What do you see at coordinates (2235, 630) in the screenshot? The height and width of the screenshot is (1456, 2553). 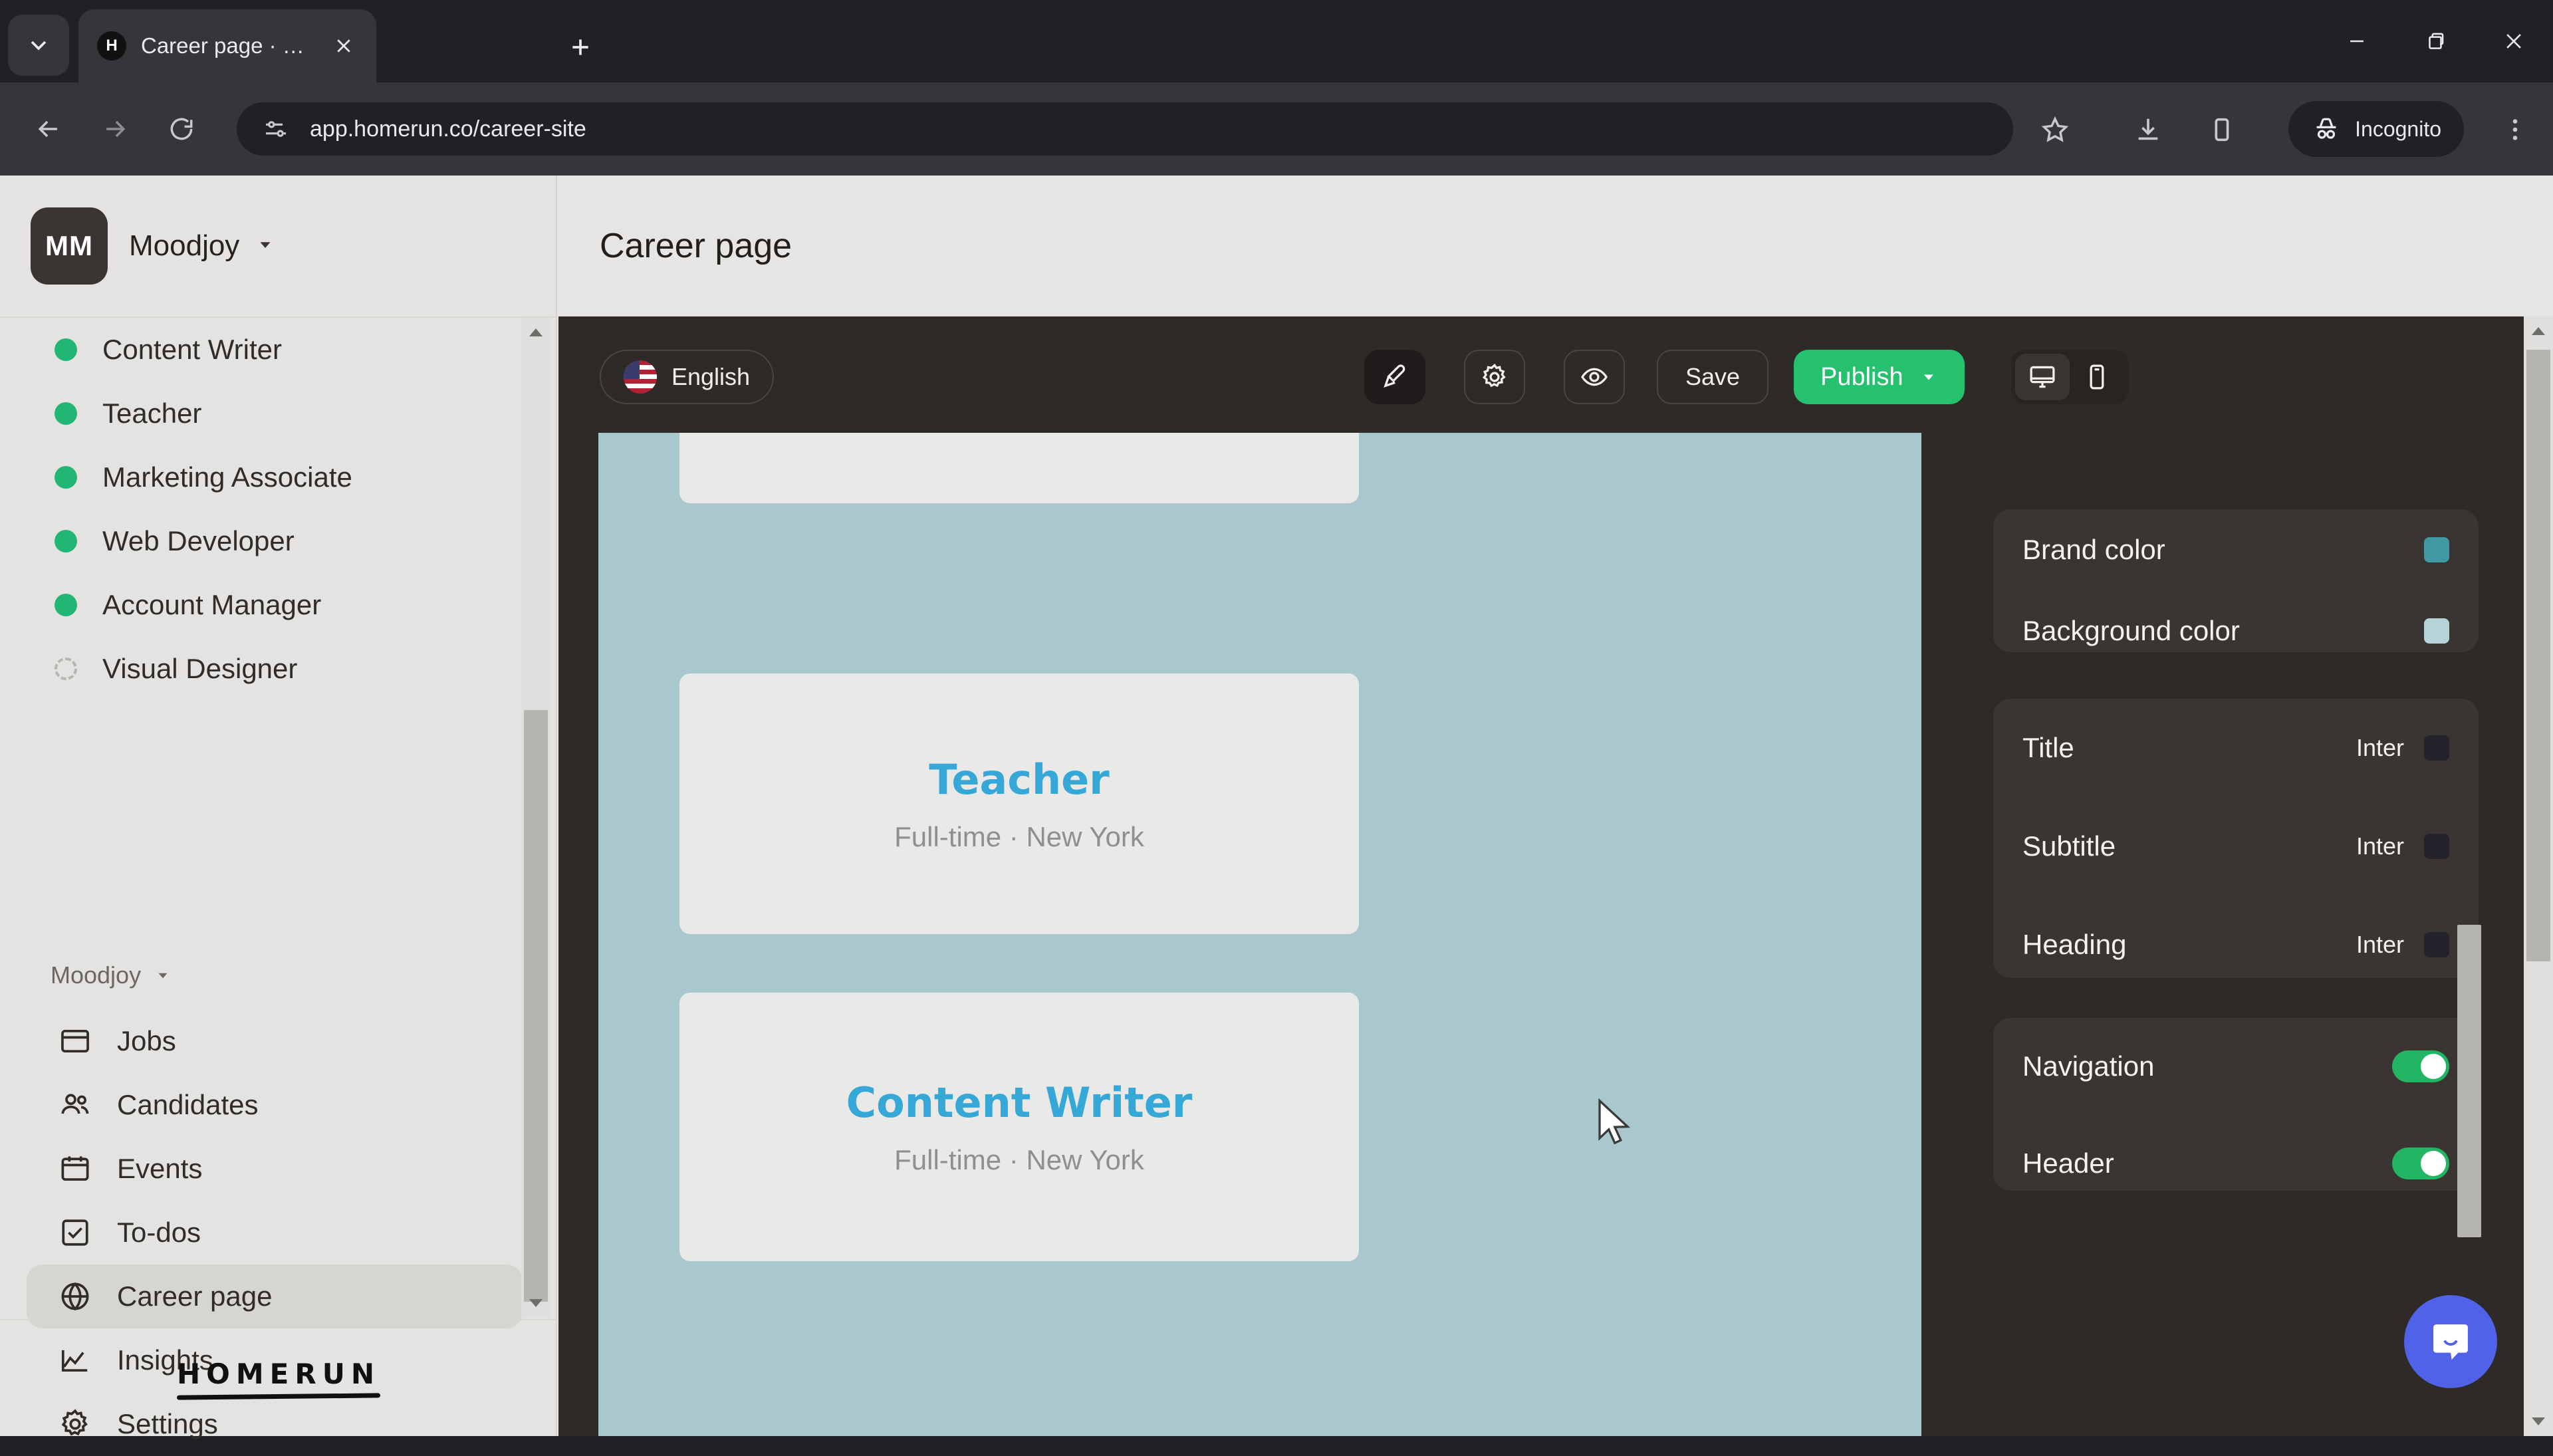 I see `background-color-row: Background color` at bounding box center [2235, 630].